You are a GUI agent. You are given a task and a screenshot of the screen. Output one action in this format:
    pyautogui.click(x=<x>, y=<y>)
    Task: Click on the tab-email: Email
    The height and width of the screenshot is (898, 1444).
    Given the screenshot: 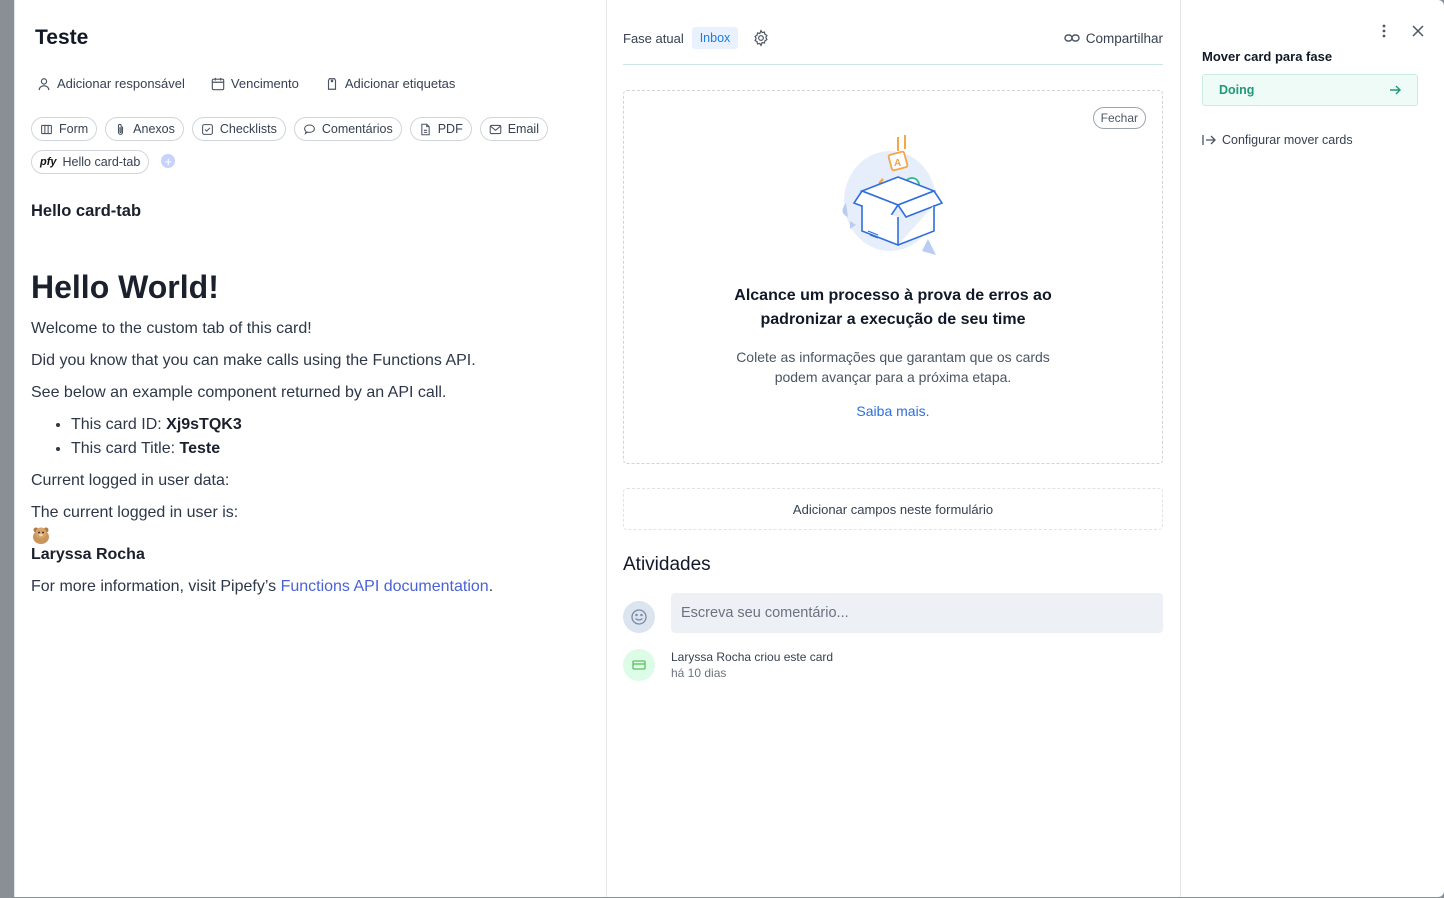 What is the action you would take?
    pyautogui.click(x=513, y=129)
    